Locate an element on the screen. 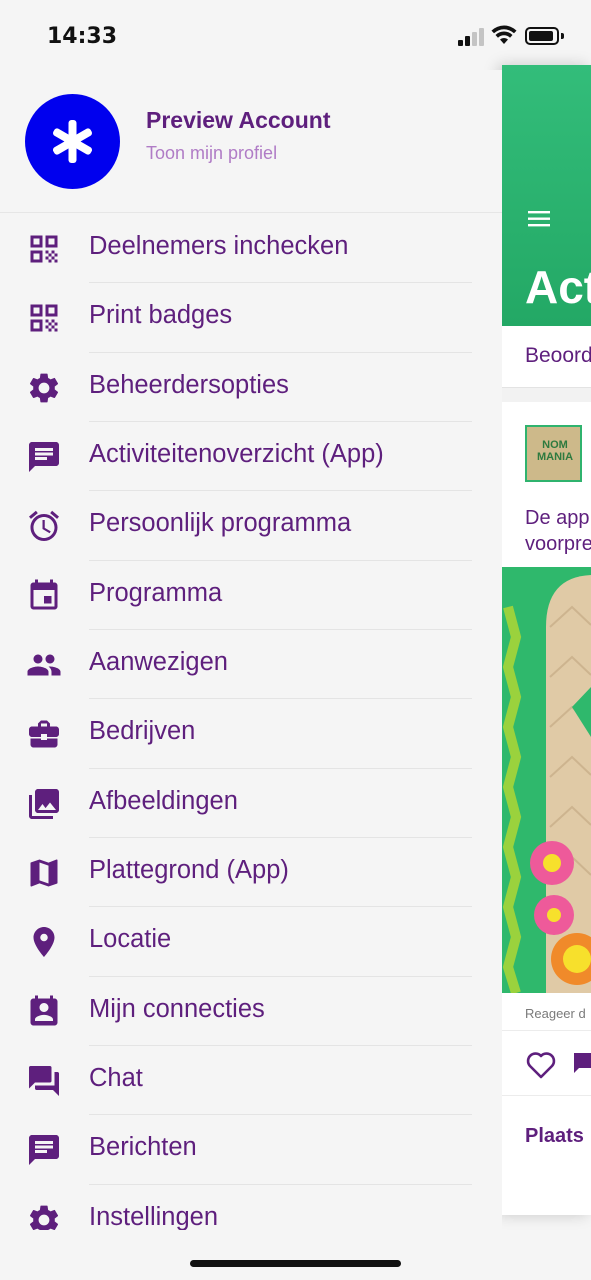 The width and height of the screenshot is (591, 1280). post-text-line: De app is located at coordinates (557, 518).